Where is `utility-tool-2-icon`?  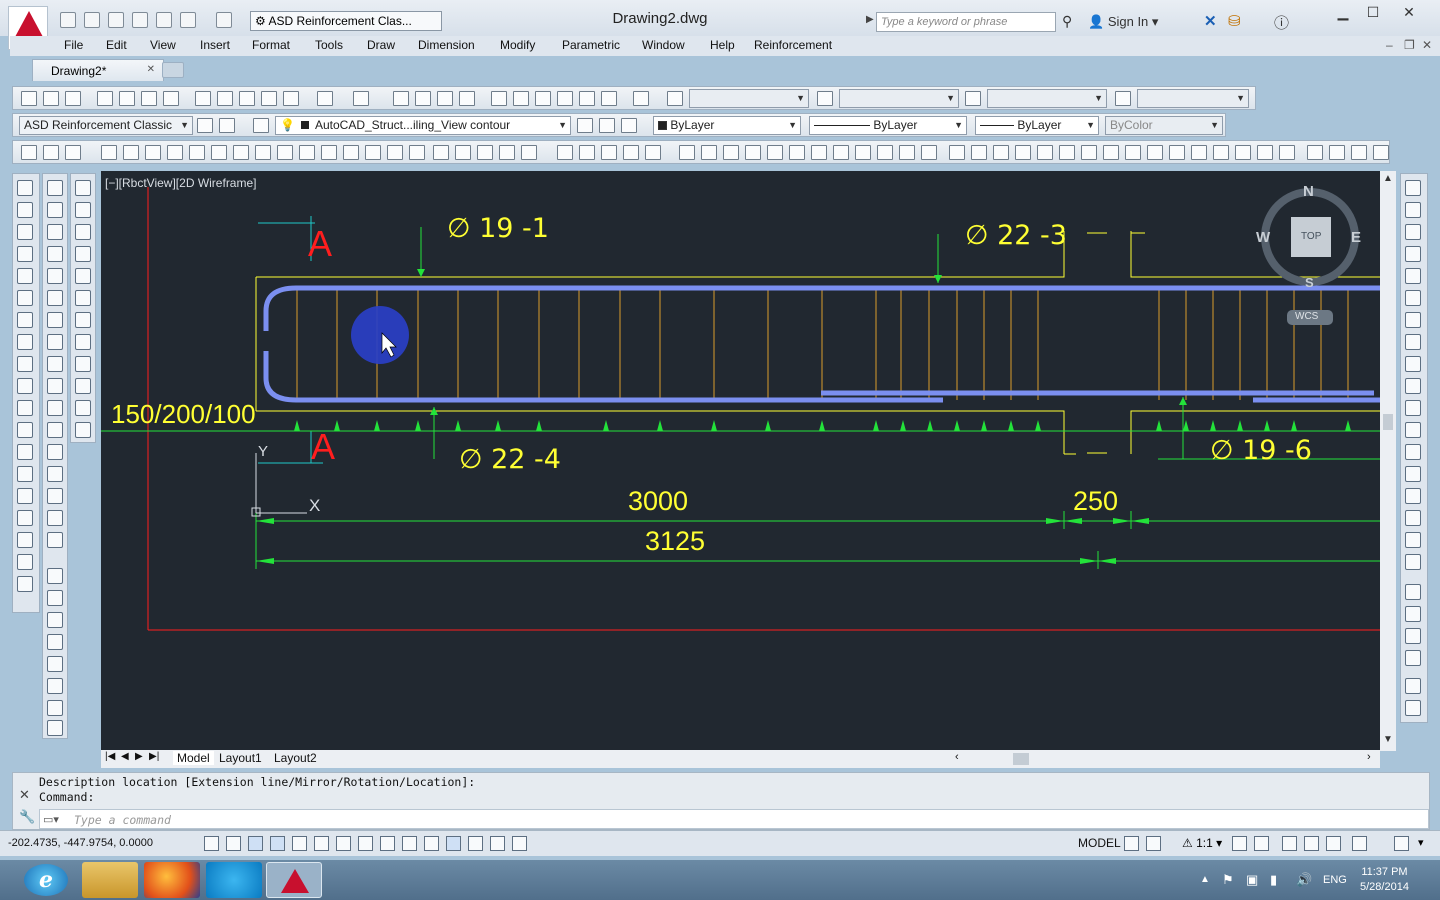
utility-tool-2-icon is located at coordinates (1337, 152).